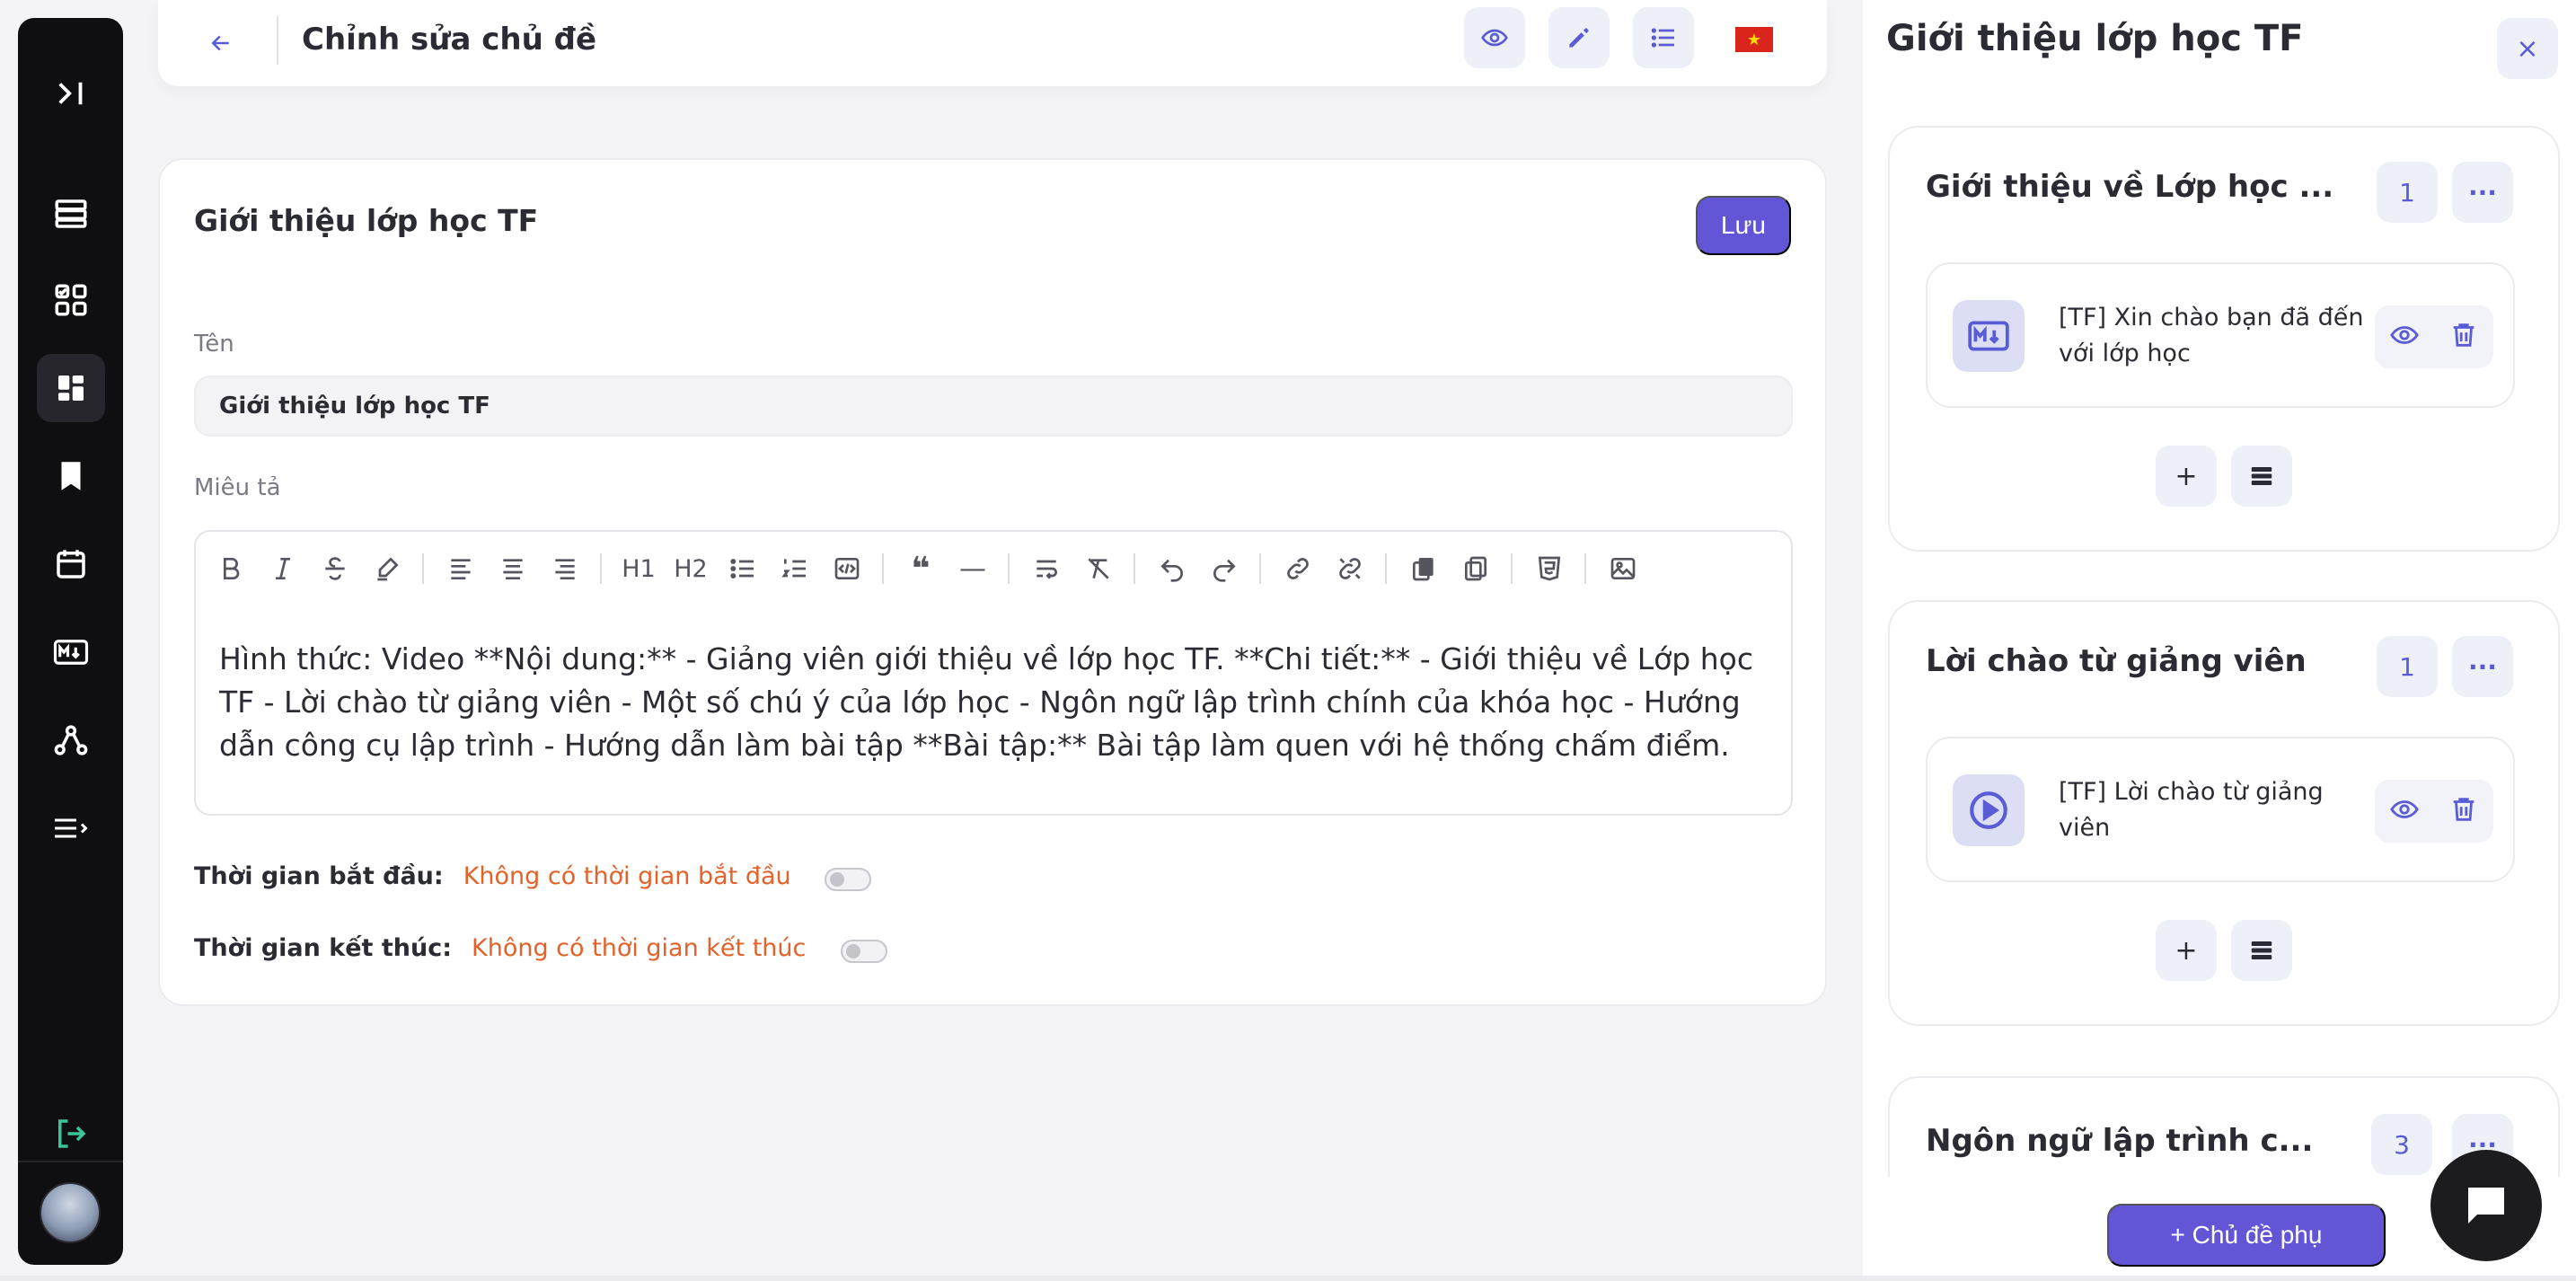 This screenshot has height=1281, width=2576. What do you see at coordinates (2095, 38) in the screenshot?
I see `panel-title: Giới thiệu lớp học TF` at bounding box center [2095, 38].